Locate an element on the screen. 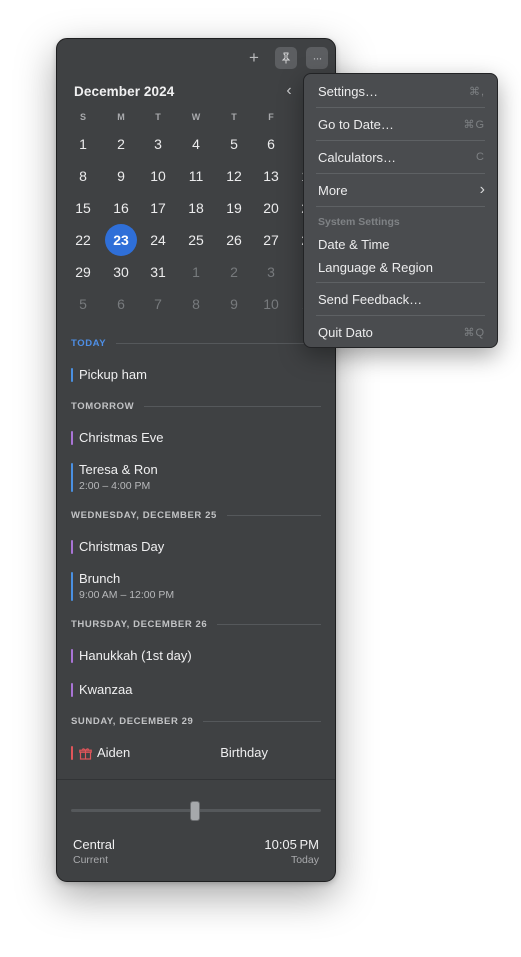 This screenshot has width=521, height=957. menu-item-more: More › is located at coordinates (401, 190).